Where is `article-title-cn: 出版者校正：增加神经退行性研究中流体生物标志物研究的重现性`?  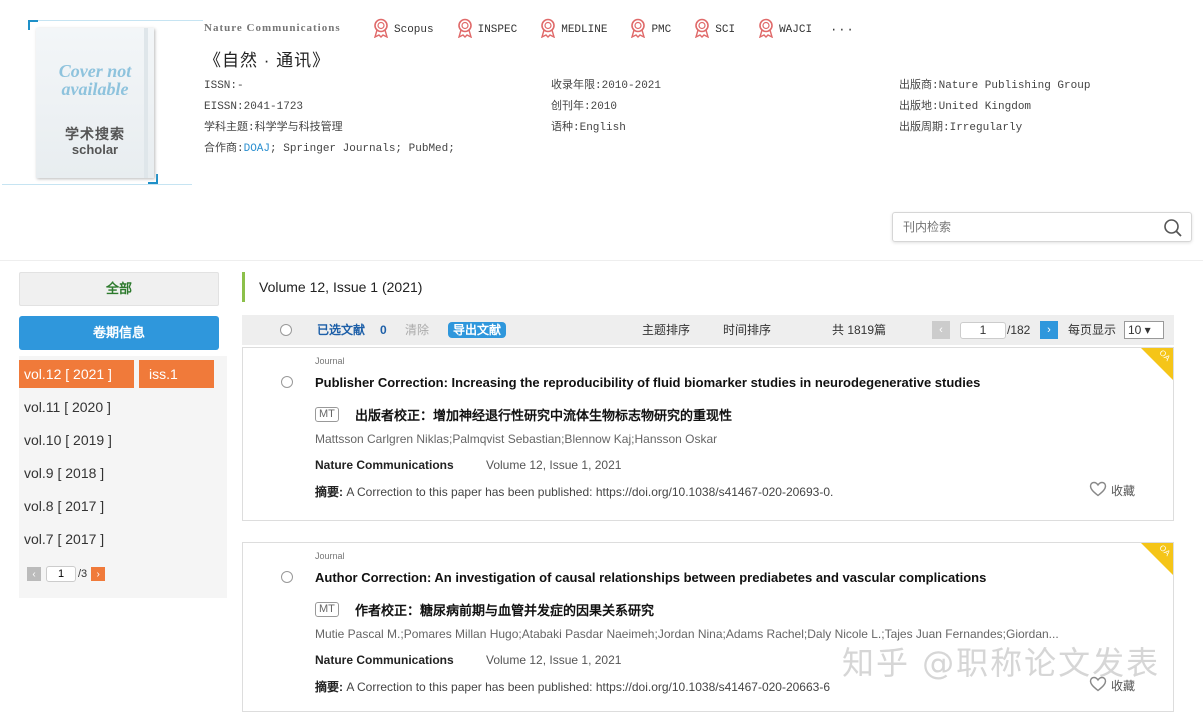 article-title-cn: 出版者校正：增加神经退行性研究中流体生物标志物研究的重现性 is located at coordinates (543, 414).